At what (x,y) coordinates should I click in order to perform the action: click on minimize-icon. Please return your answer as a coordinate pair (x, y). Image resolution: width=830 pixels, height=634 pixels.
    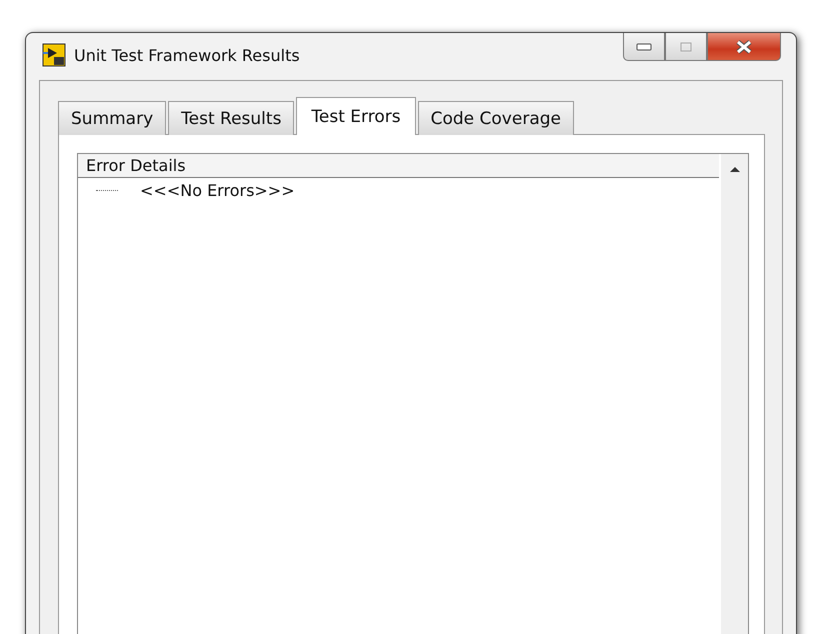
    Looking at the image, I should click on (644, 46).